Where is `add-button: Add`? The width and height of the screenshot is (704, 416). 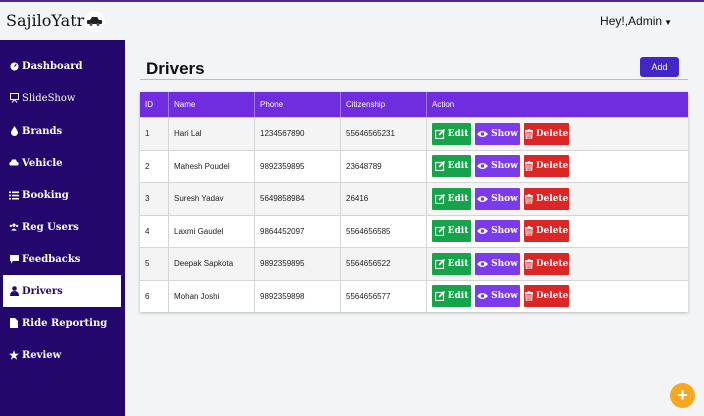 add-button: Add is located at coordinates (659, 67).